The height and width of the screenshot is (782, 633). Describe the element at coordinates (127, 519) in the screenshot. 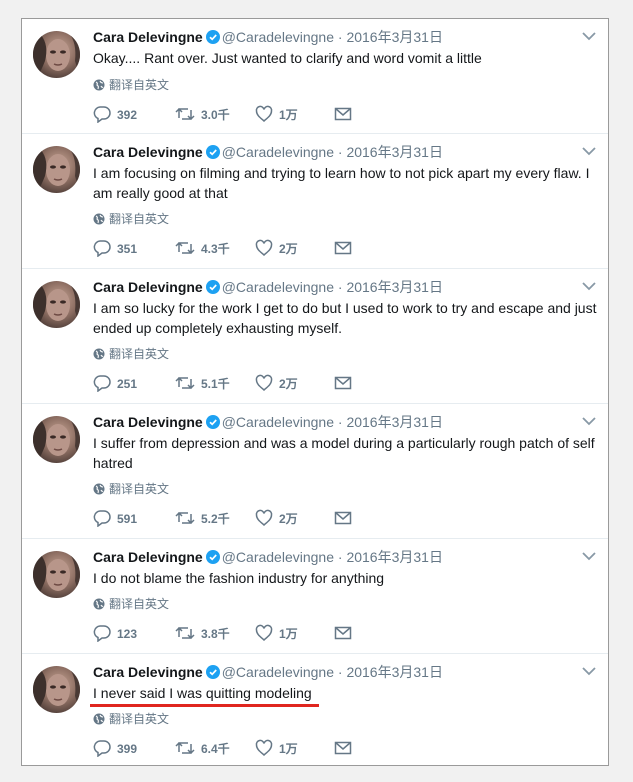

I see `reply-count: 591` at that location.